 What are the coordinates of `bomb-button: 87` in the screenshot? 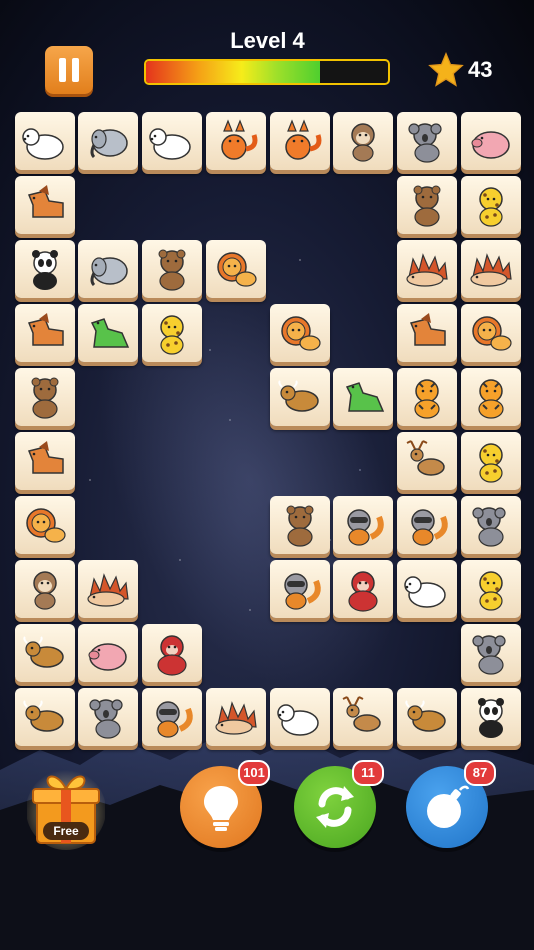 It's located at (451, 804).